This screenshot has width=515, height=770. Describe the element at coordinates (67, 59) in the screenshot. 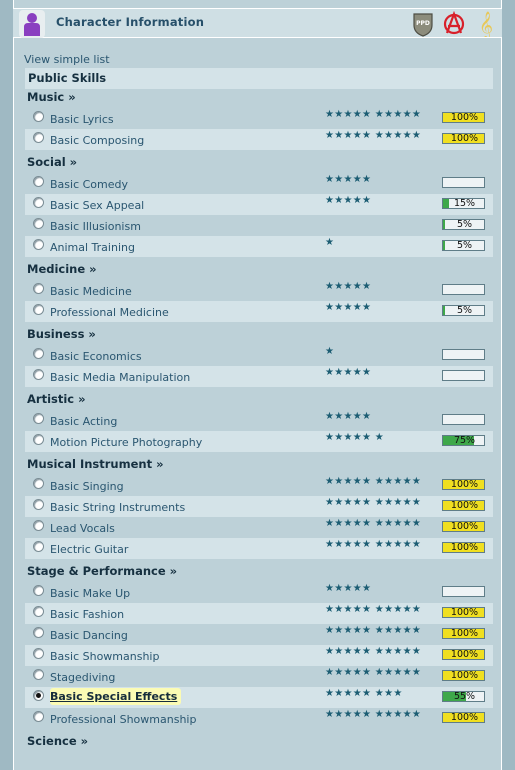

I see `view-simple-list-link: View simple list` at that location.